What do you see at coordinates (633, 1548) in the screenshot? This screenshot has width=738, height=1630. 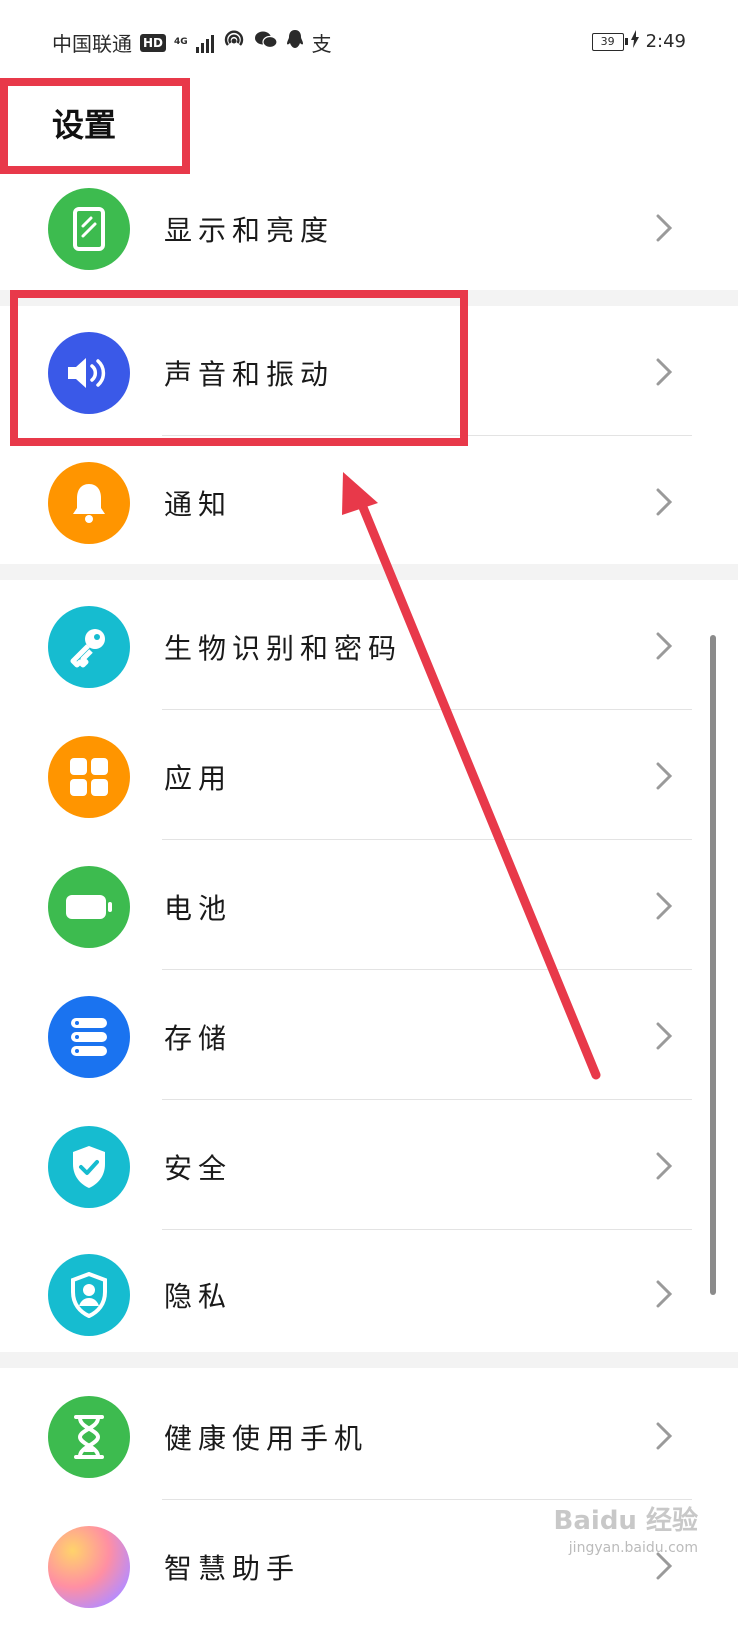 I see `watermark-url: jingyan.baidu.com` at bounding box center [633, 1548].